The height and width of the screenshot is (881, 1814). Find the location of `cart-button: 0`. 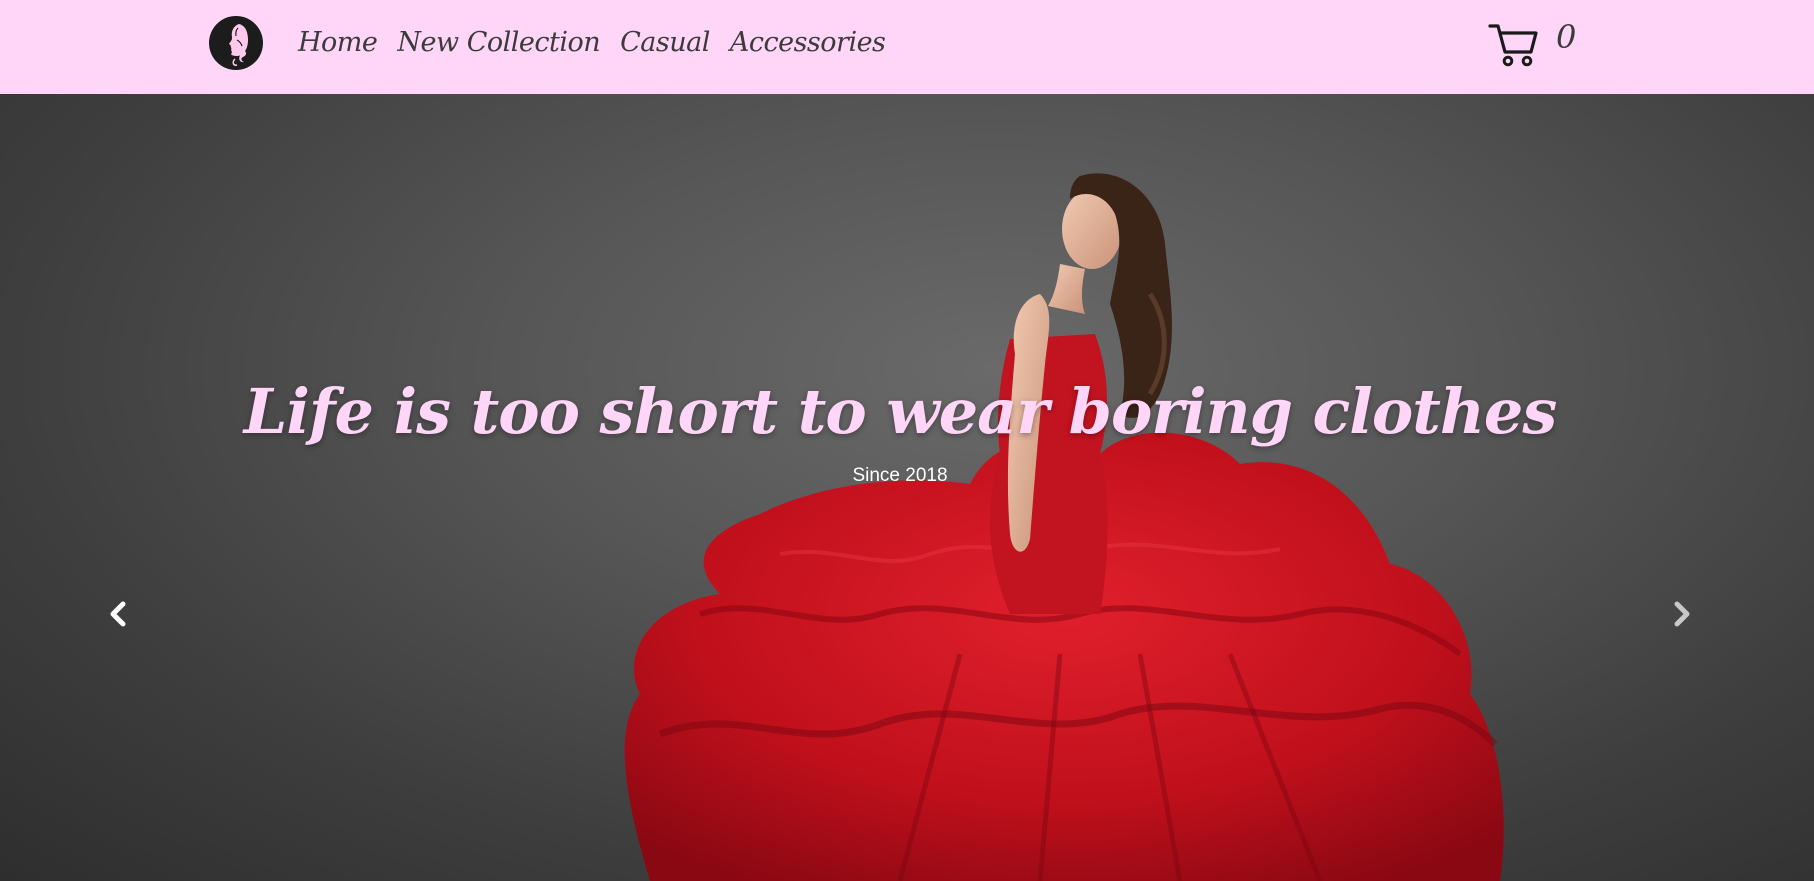

cart-button: 0 is located at coordinates (1531, 44).